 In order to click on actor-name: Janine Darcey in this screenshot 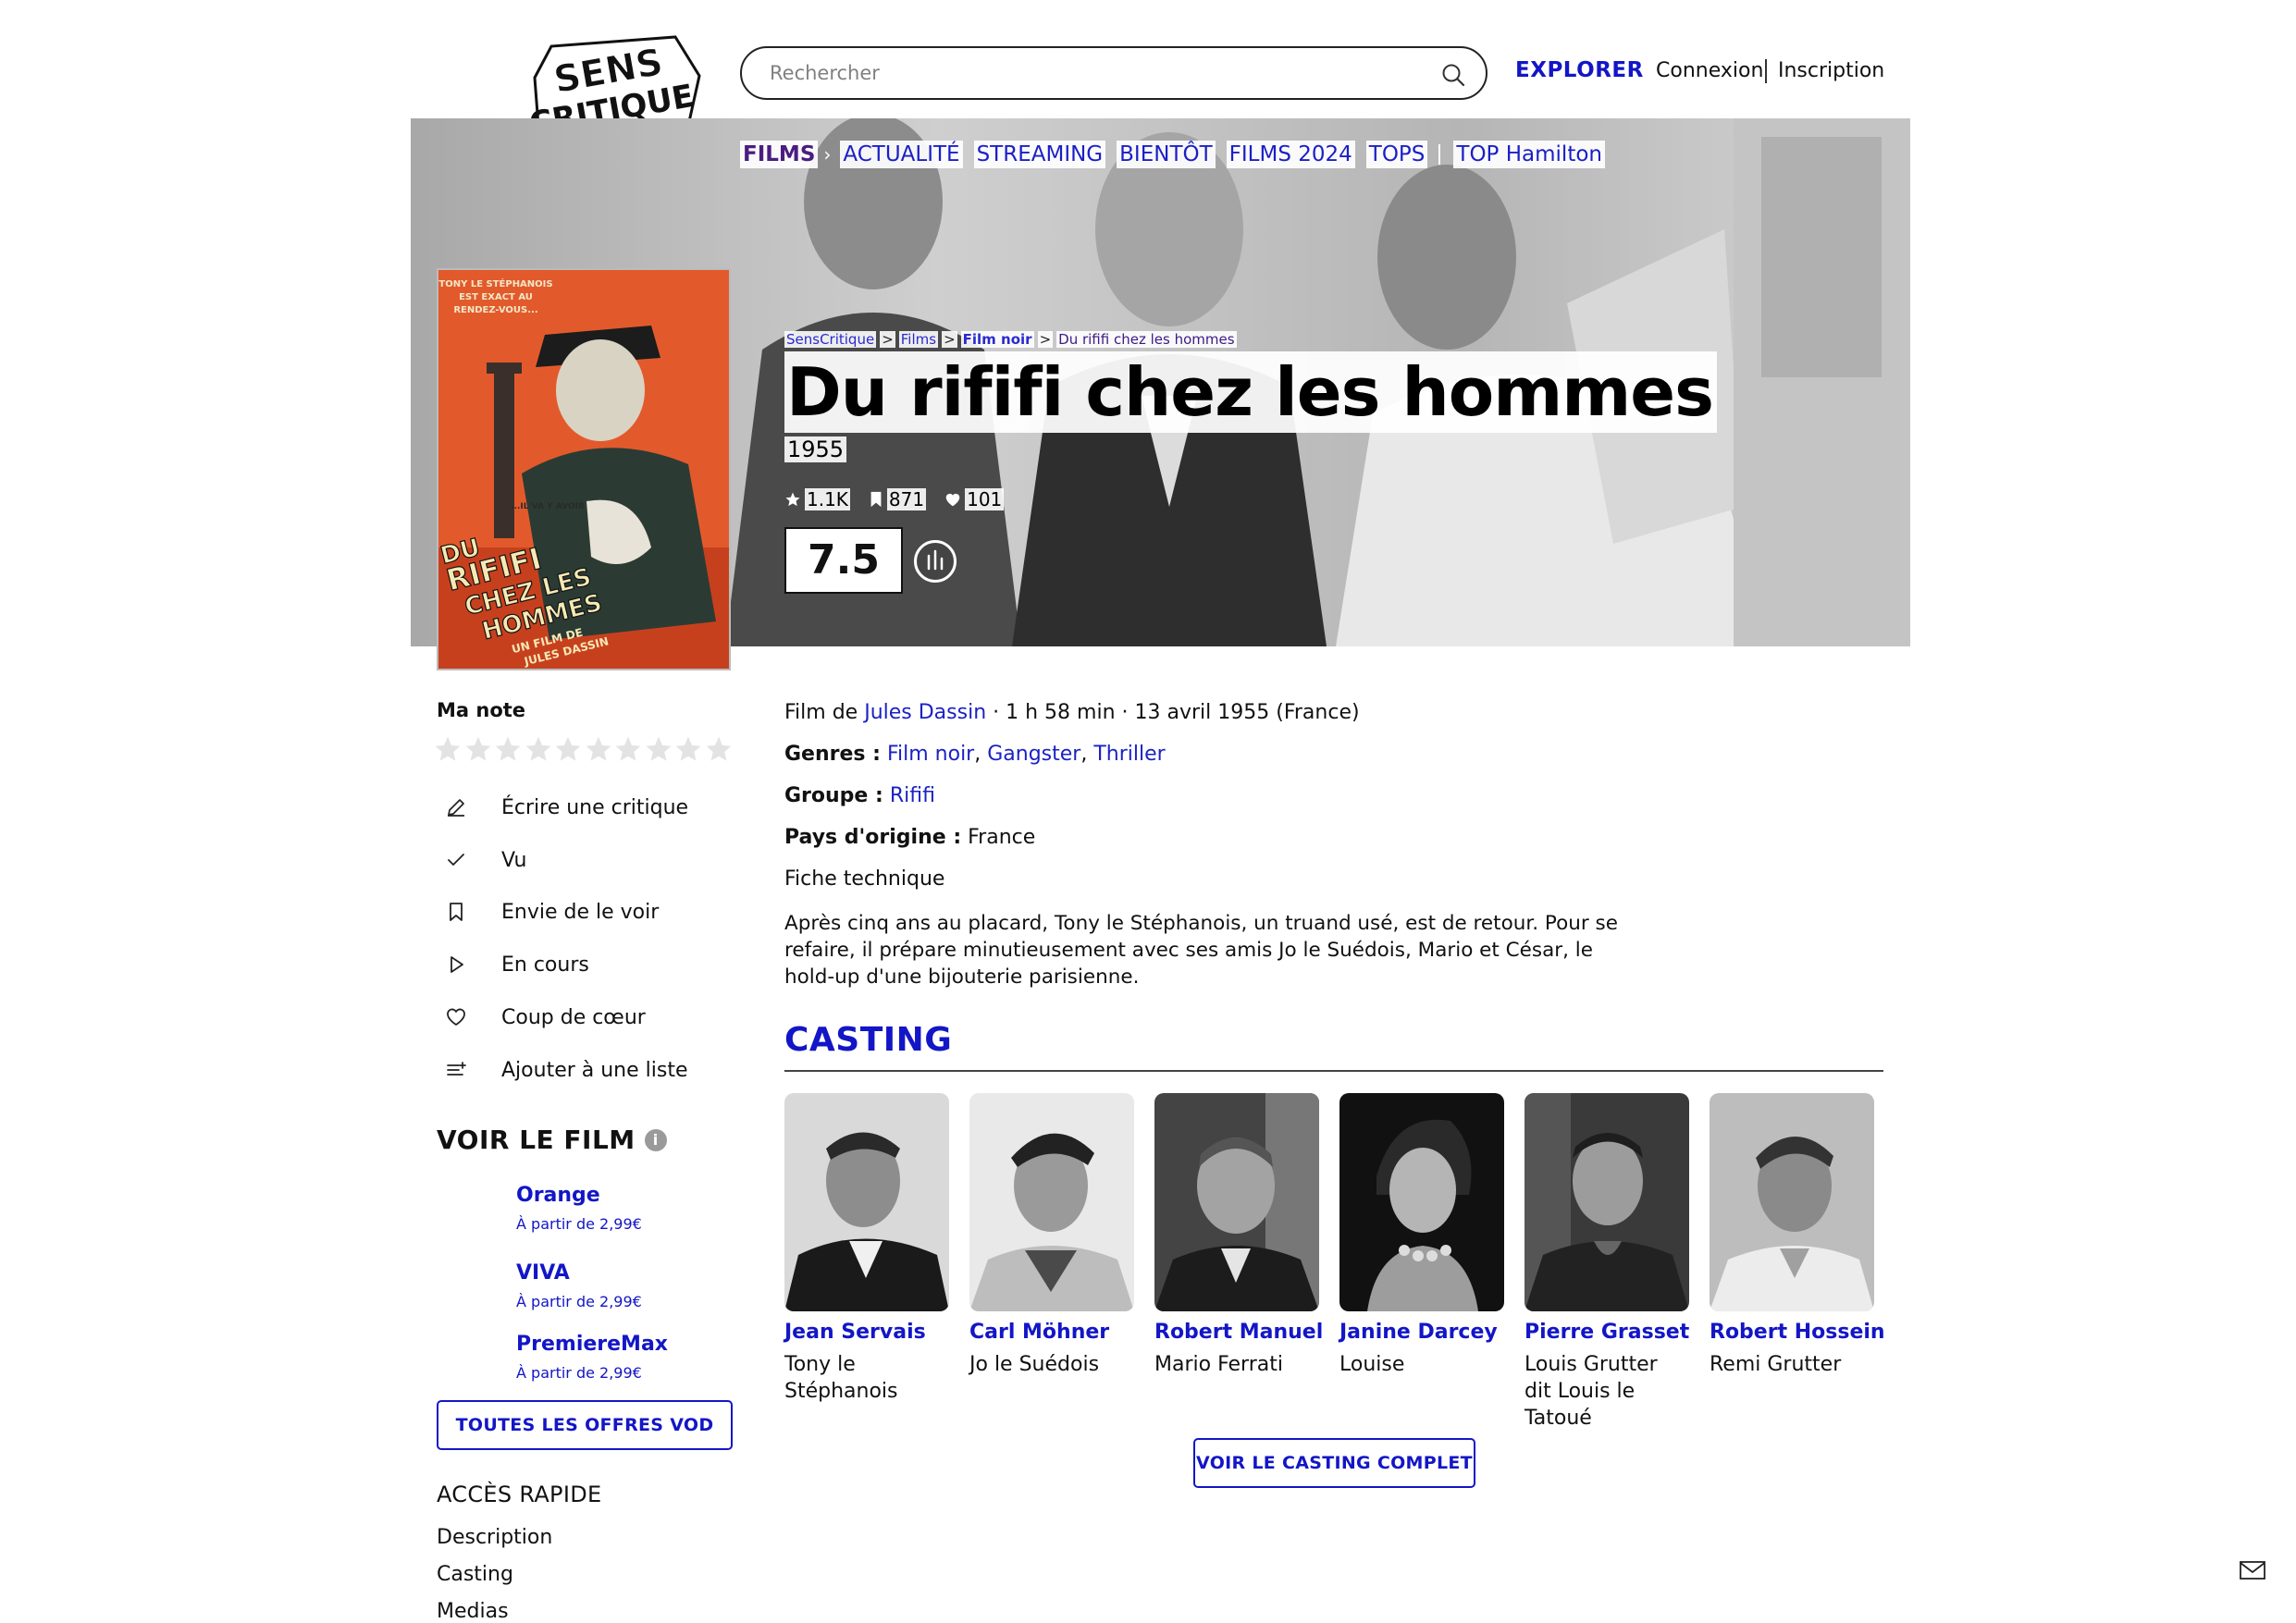, I will do `click(1421, 1332)`.